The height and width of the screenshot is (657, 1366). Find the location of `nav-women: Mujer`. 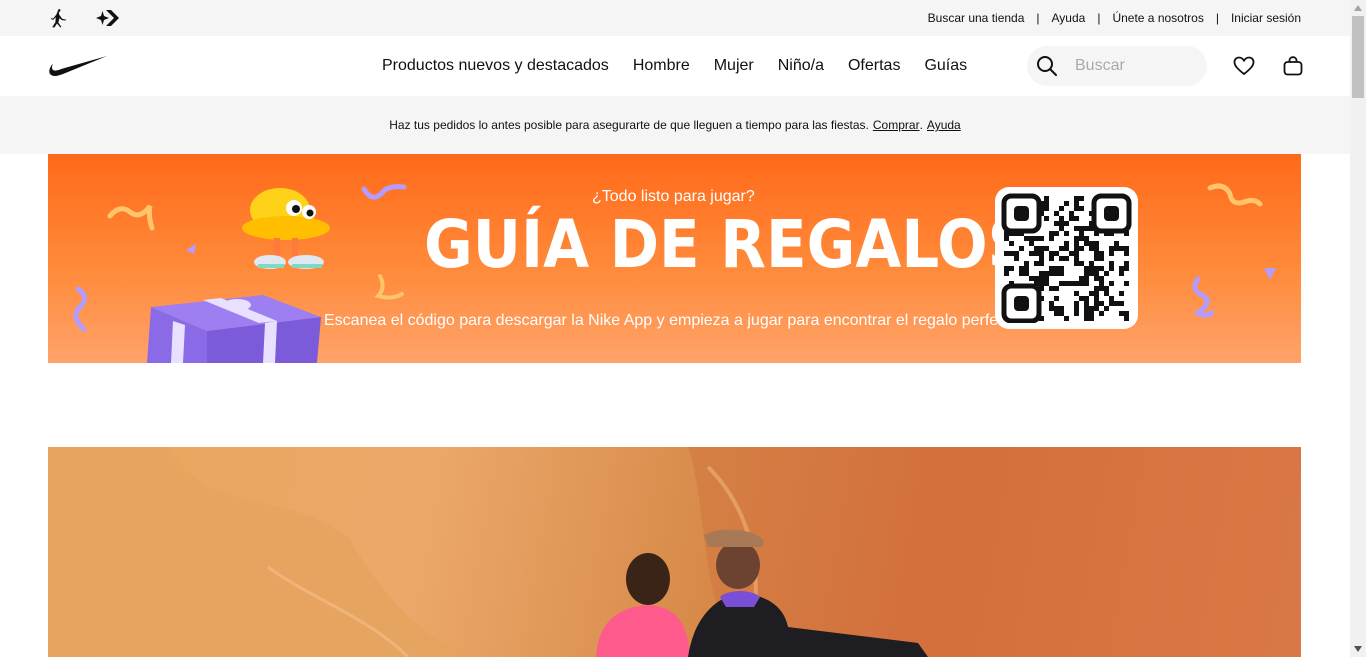

nav-women: Mujer is located at coordinates (734, 66).